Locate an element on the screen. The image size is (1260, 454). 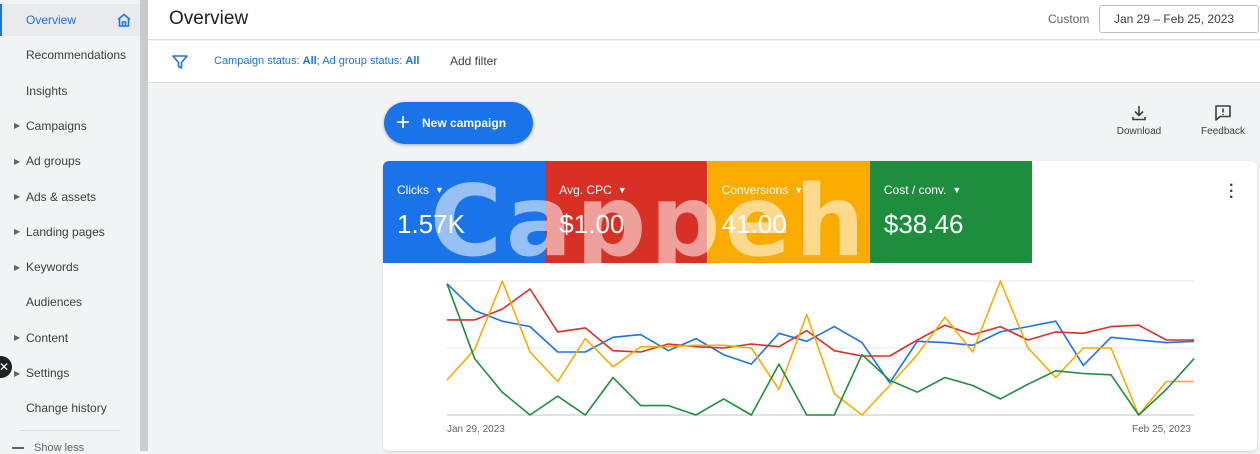
download-icon is located at coordinates (1139, 113).